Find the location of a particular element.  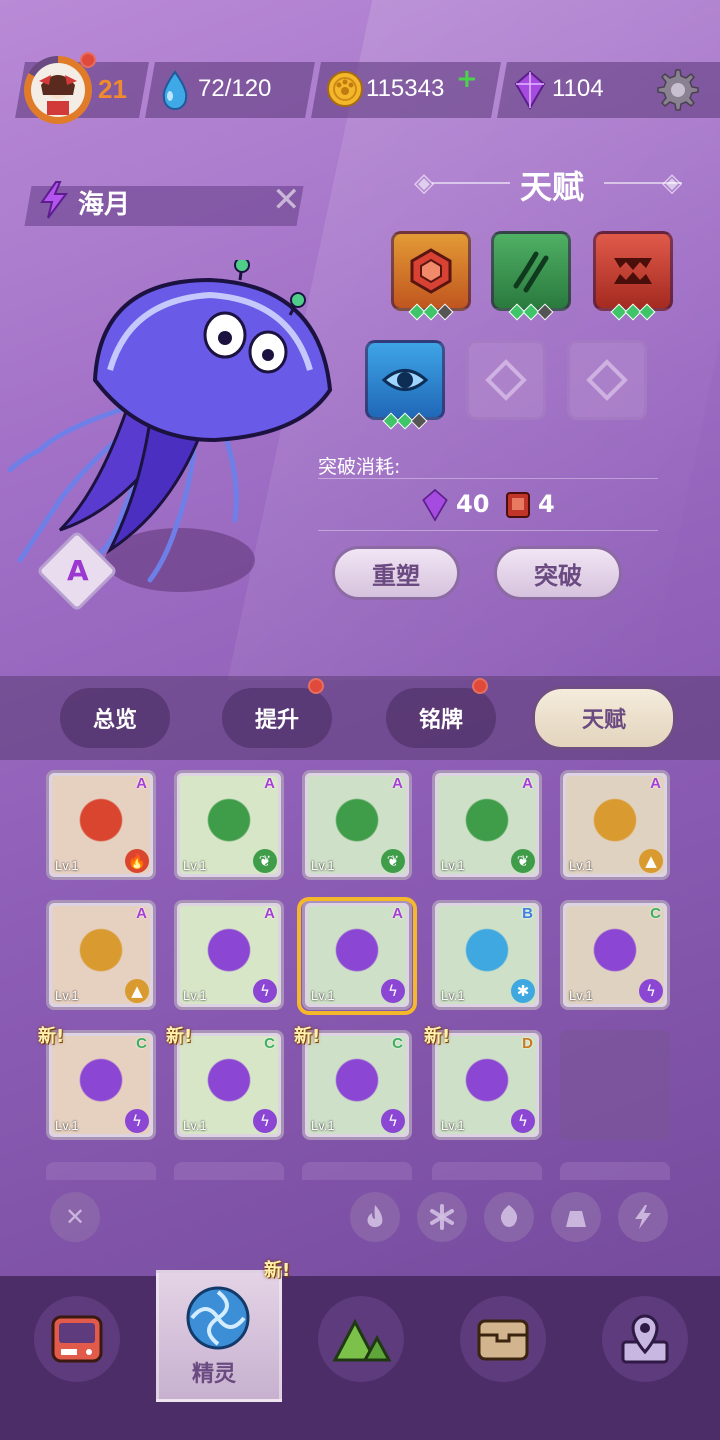

rank-letter: A is located at coordinates (78, 570).